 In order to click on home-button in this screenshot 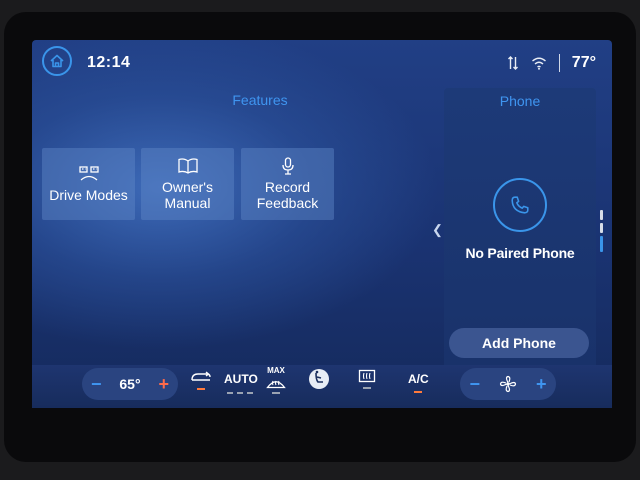, I will do `click(57, 61)`.